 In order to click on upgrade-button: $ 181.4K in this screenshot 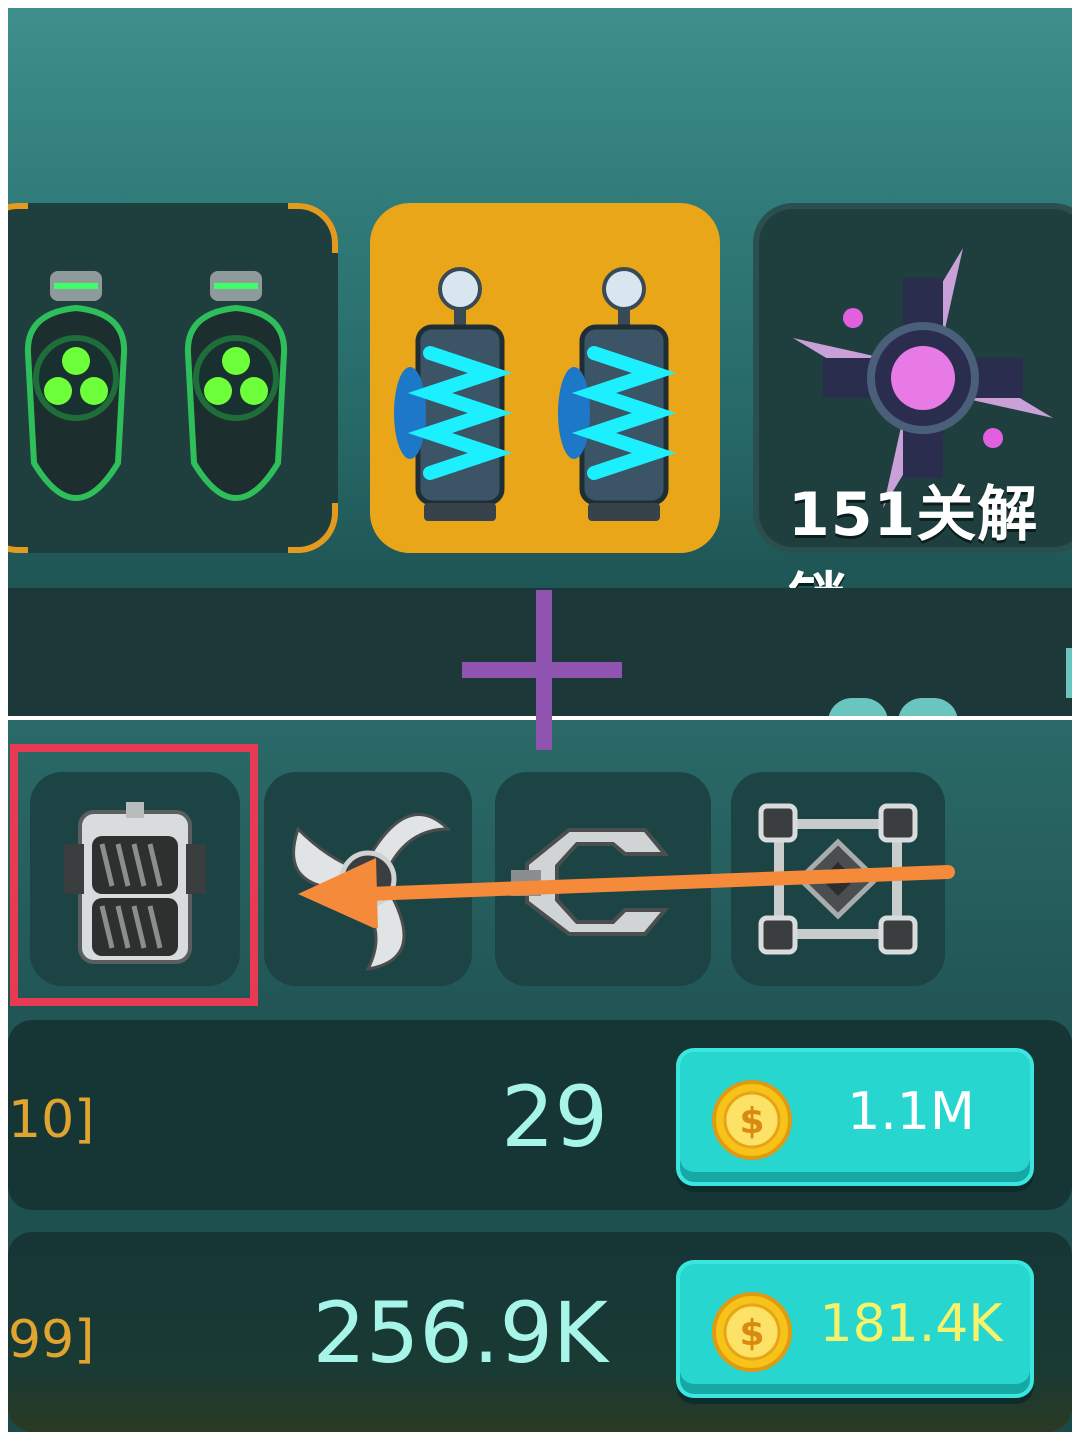, I will do `click(855, 1329)`.